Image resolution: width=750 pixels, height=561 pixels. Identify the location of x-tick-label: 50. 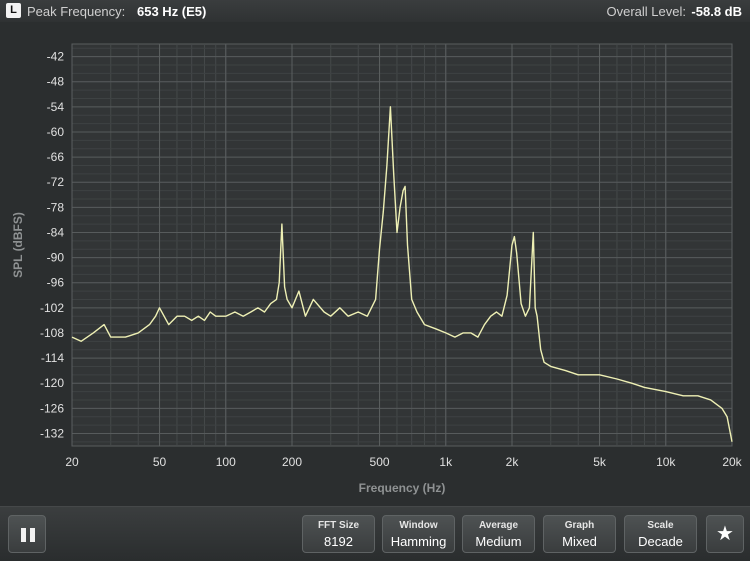
(160, 462).